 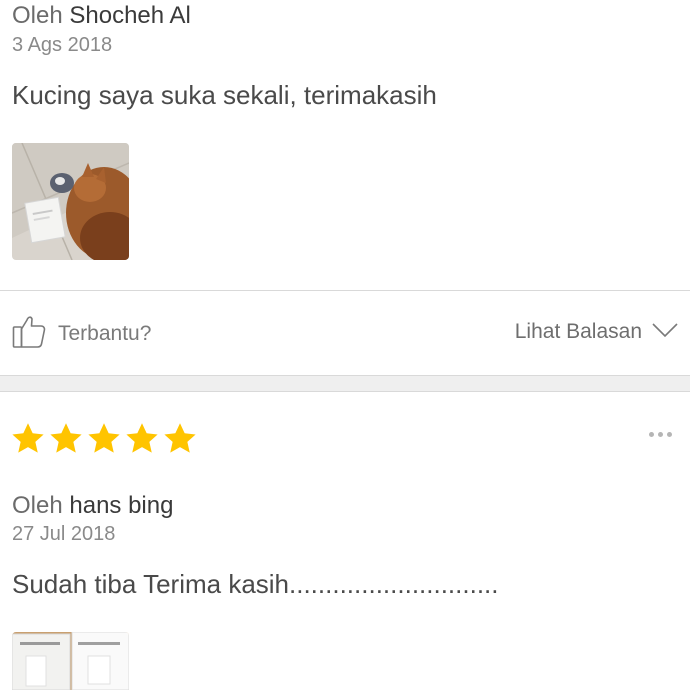 I want to click on helpful-button: Terbantu?, so click(x=81, y=333).